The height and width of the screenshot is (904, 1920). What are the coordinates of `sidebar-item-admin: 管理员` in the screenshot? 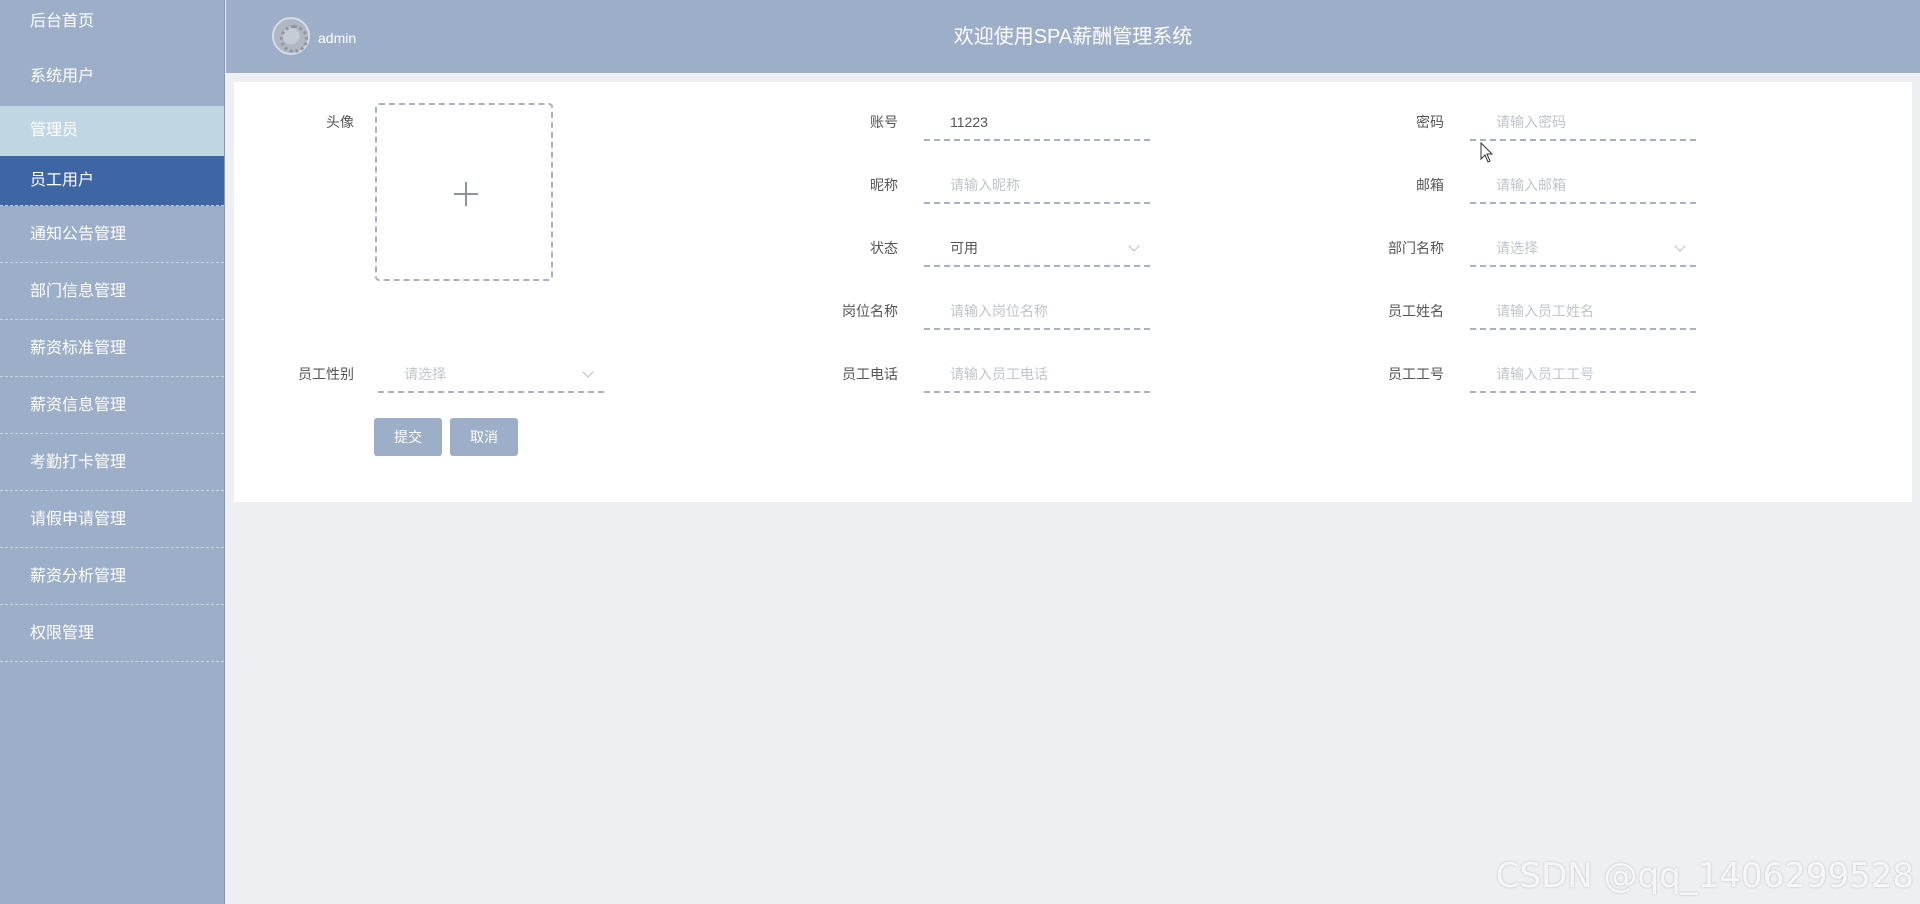 It's located at (112, 131).